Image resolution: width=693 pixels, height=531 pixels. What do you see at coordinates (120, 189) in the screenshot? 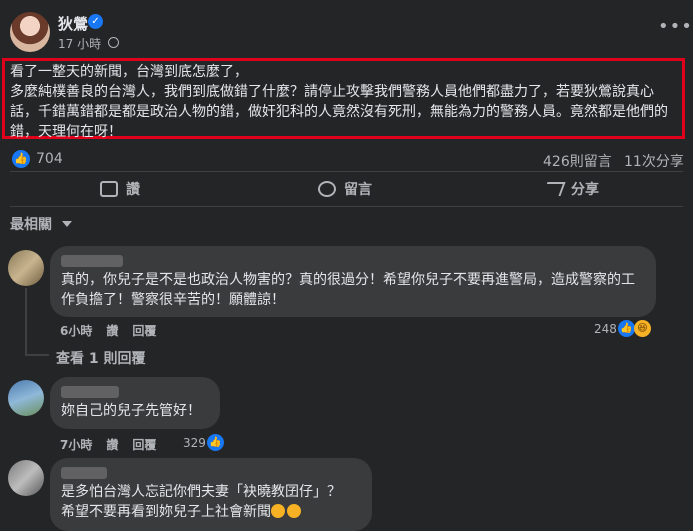
I see `like-button: 讚` at bounding box center [120, 189].